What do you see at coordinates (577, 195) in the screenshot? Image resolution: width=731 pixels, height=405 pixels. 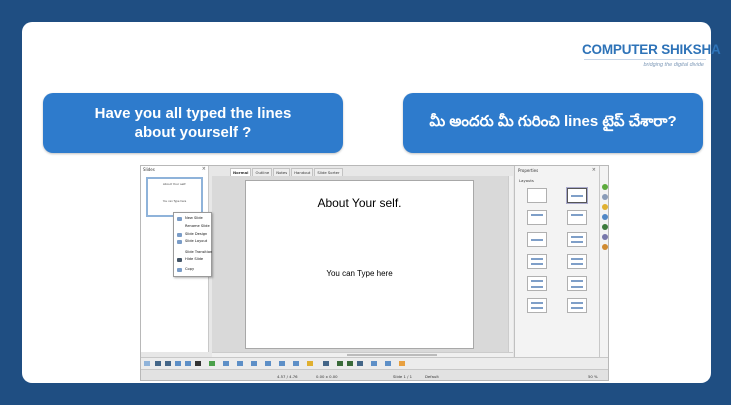 I see `layout-title-slide` at bounding box center [577, 195].